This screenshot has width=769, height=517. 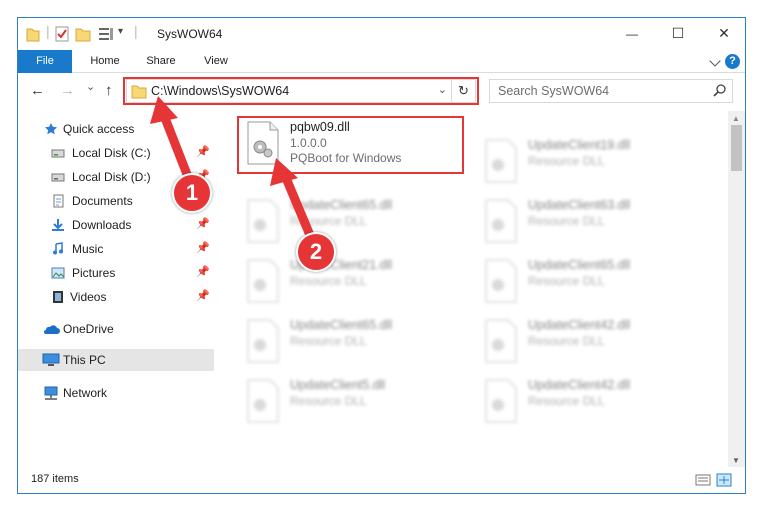 What do you see at coordinates (52, 329) in the screenshot?
I see `onedrive-icon` at bounding box center [52, 329].